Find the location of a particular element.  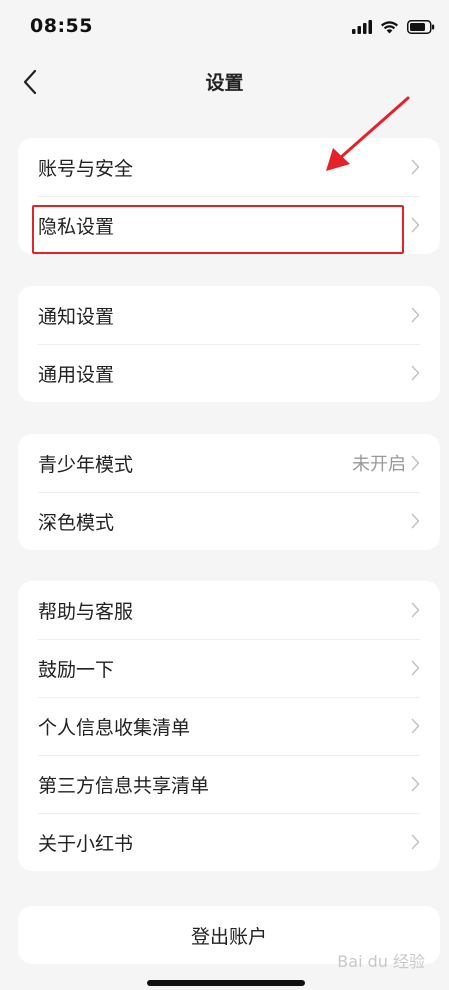

settings-item-label: 个人信息收集清单 is located at coordinates (114, 727).